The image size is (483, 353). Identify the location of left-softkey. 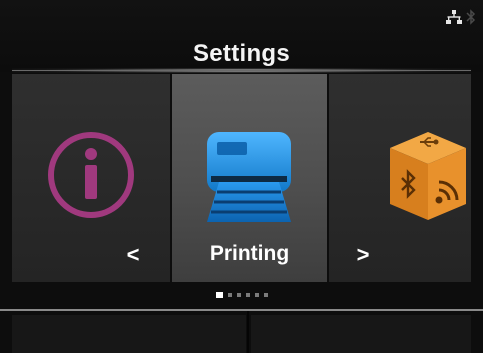
(129, 334).